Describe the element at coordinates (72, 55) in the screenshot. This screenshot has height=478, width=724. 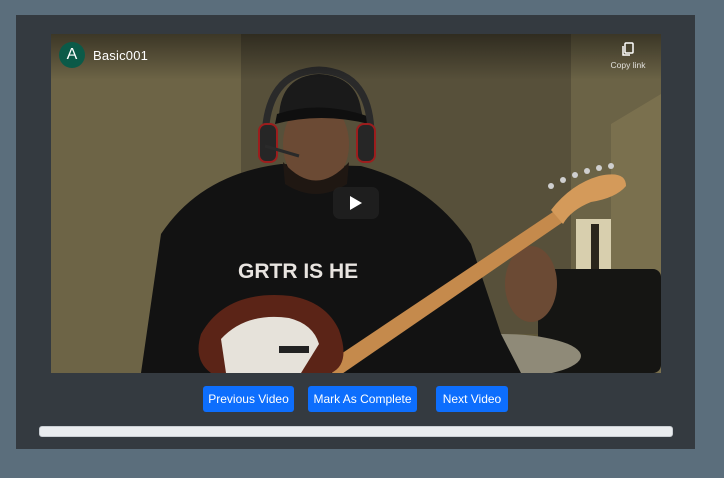
I see `channel-avatar: A` at that location.